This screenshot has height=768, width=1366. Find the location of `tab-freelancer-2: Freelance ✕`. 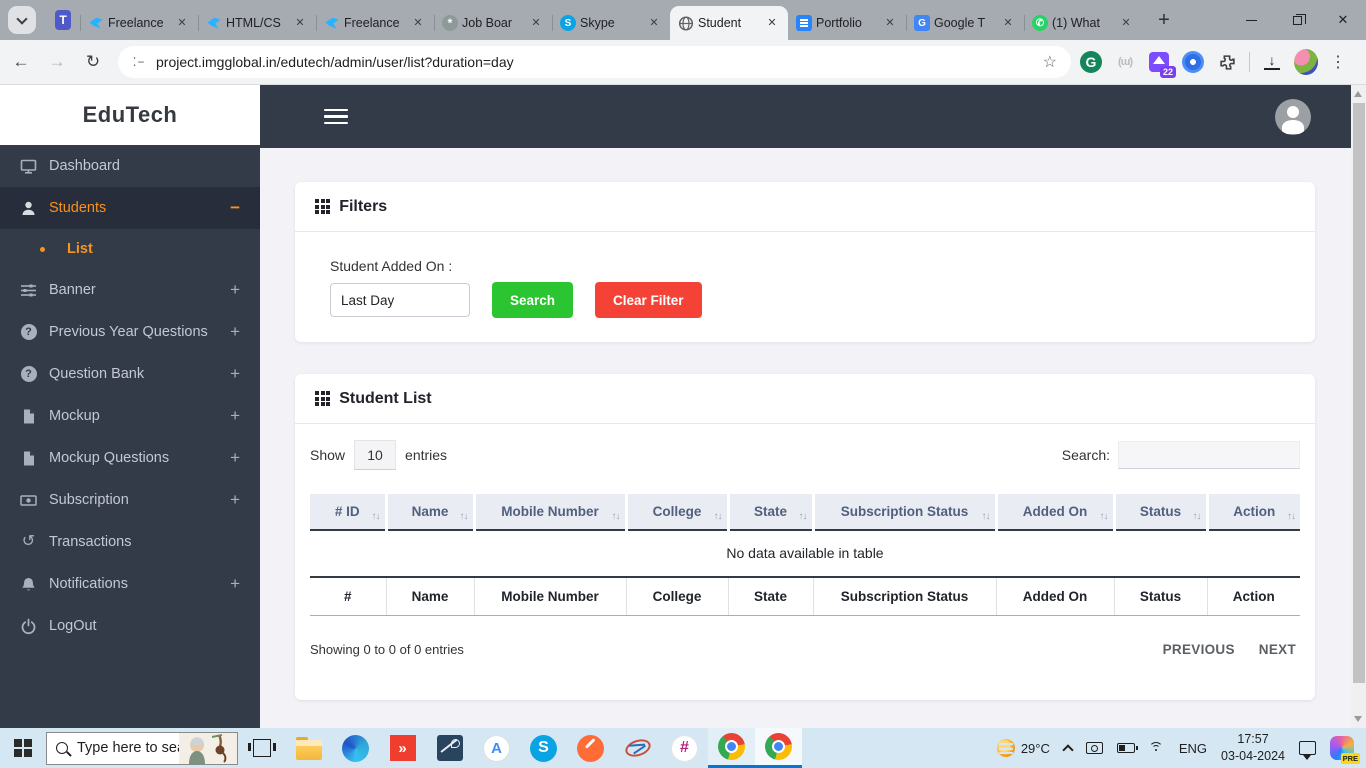

tab-freelancer-2: Freelance ✕ is located at coordinates (375, 23).